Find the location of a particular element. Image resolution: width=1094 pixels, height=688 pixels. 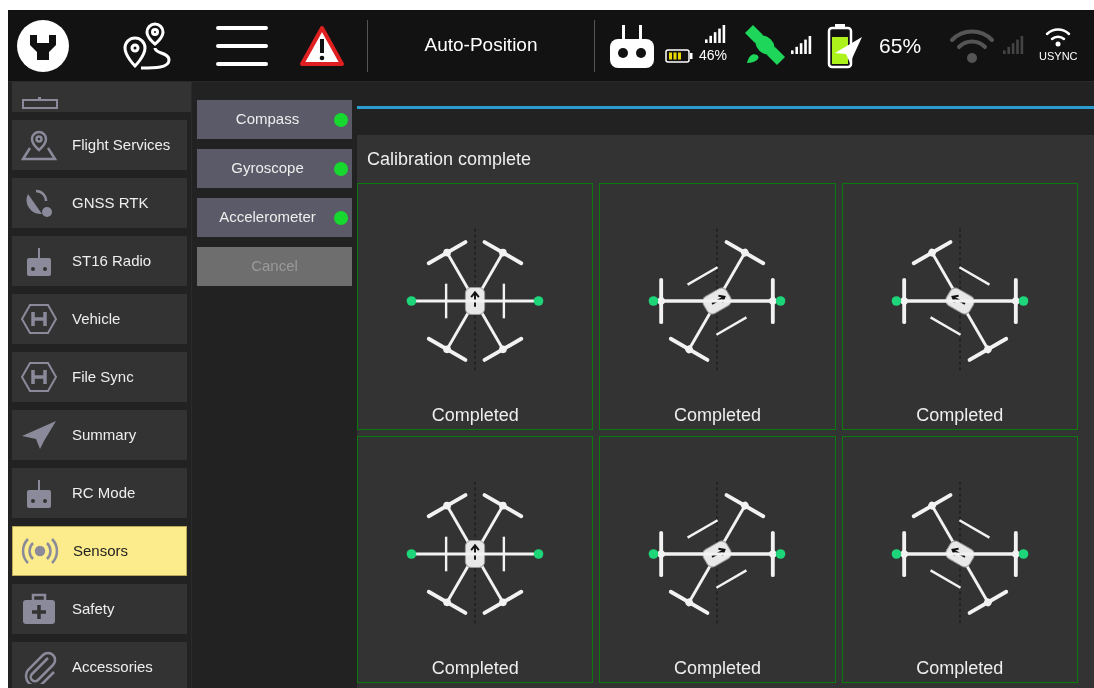

sensor-button: Compass is located at coordinates (274, 119).